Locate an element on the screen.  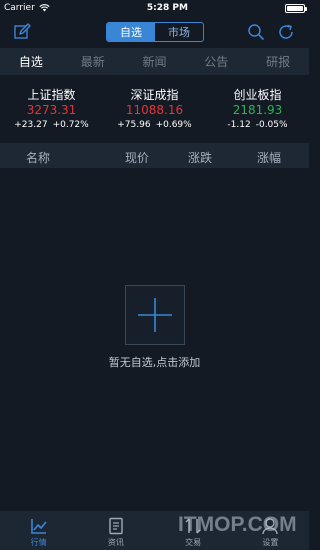
watchlist-column-header: 名称 现价 涨跌 涨幅 is located at coordinates (154, 155).